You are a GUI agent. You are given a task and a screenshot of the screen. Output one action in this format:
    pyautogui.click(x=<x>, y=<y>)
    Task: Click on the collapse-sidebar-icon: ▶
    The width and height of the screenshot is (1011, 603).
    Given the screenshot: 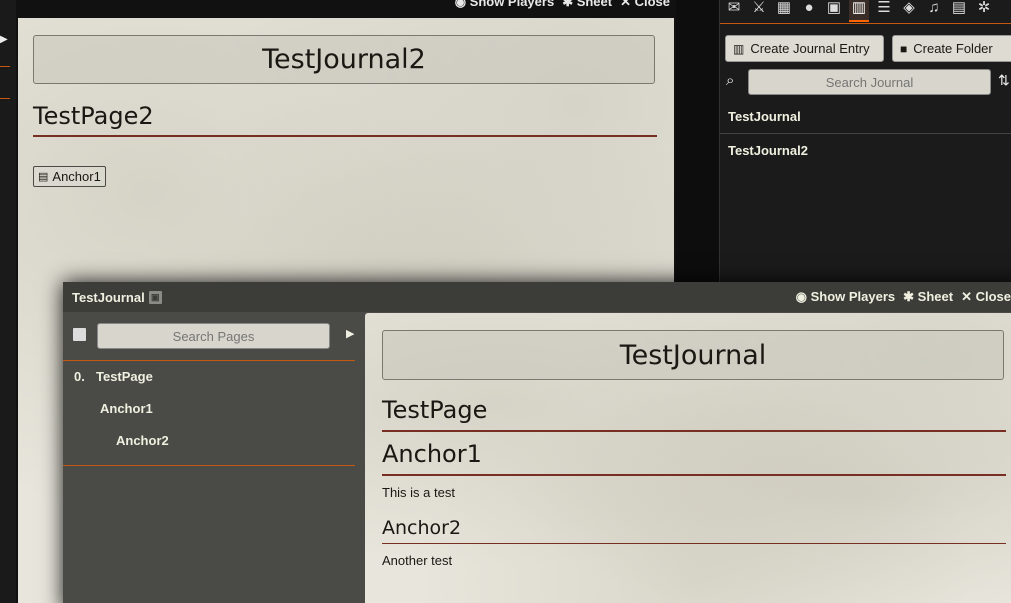 What is the action you would take?
    pyautogui.click(x=350, y=333)
    